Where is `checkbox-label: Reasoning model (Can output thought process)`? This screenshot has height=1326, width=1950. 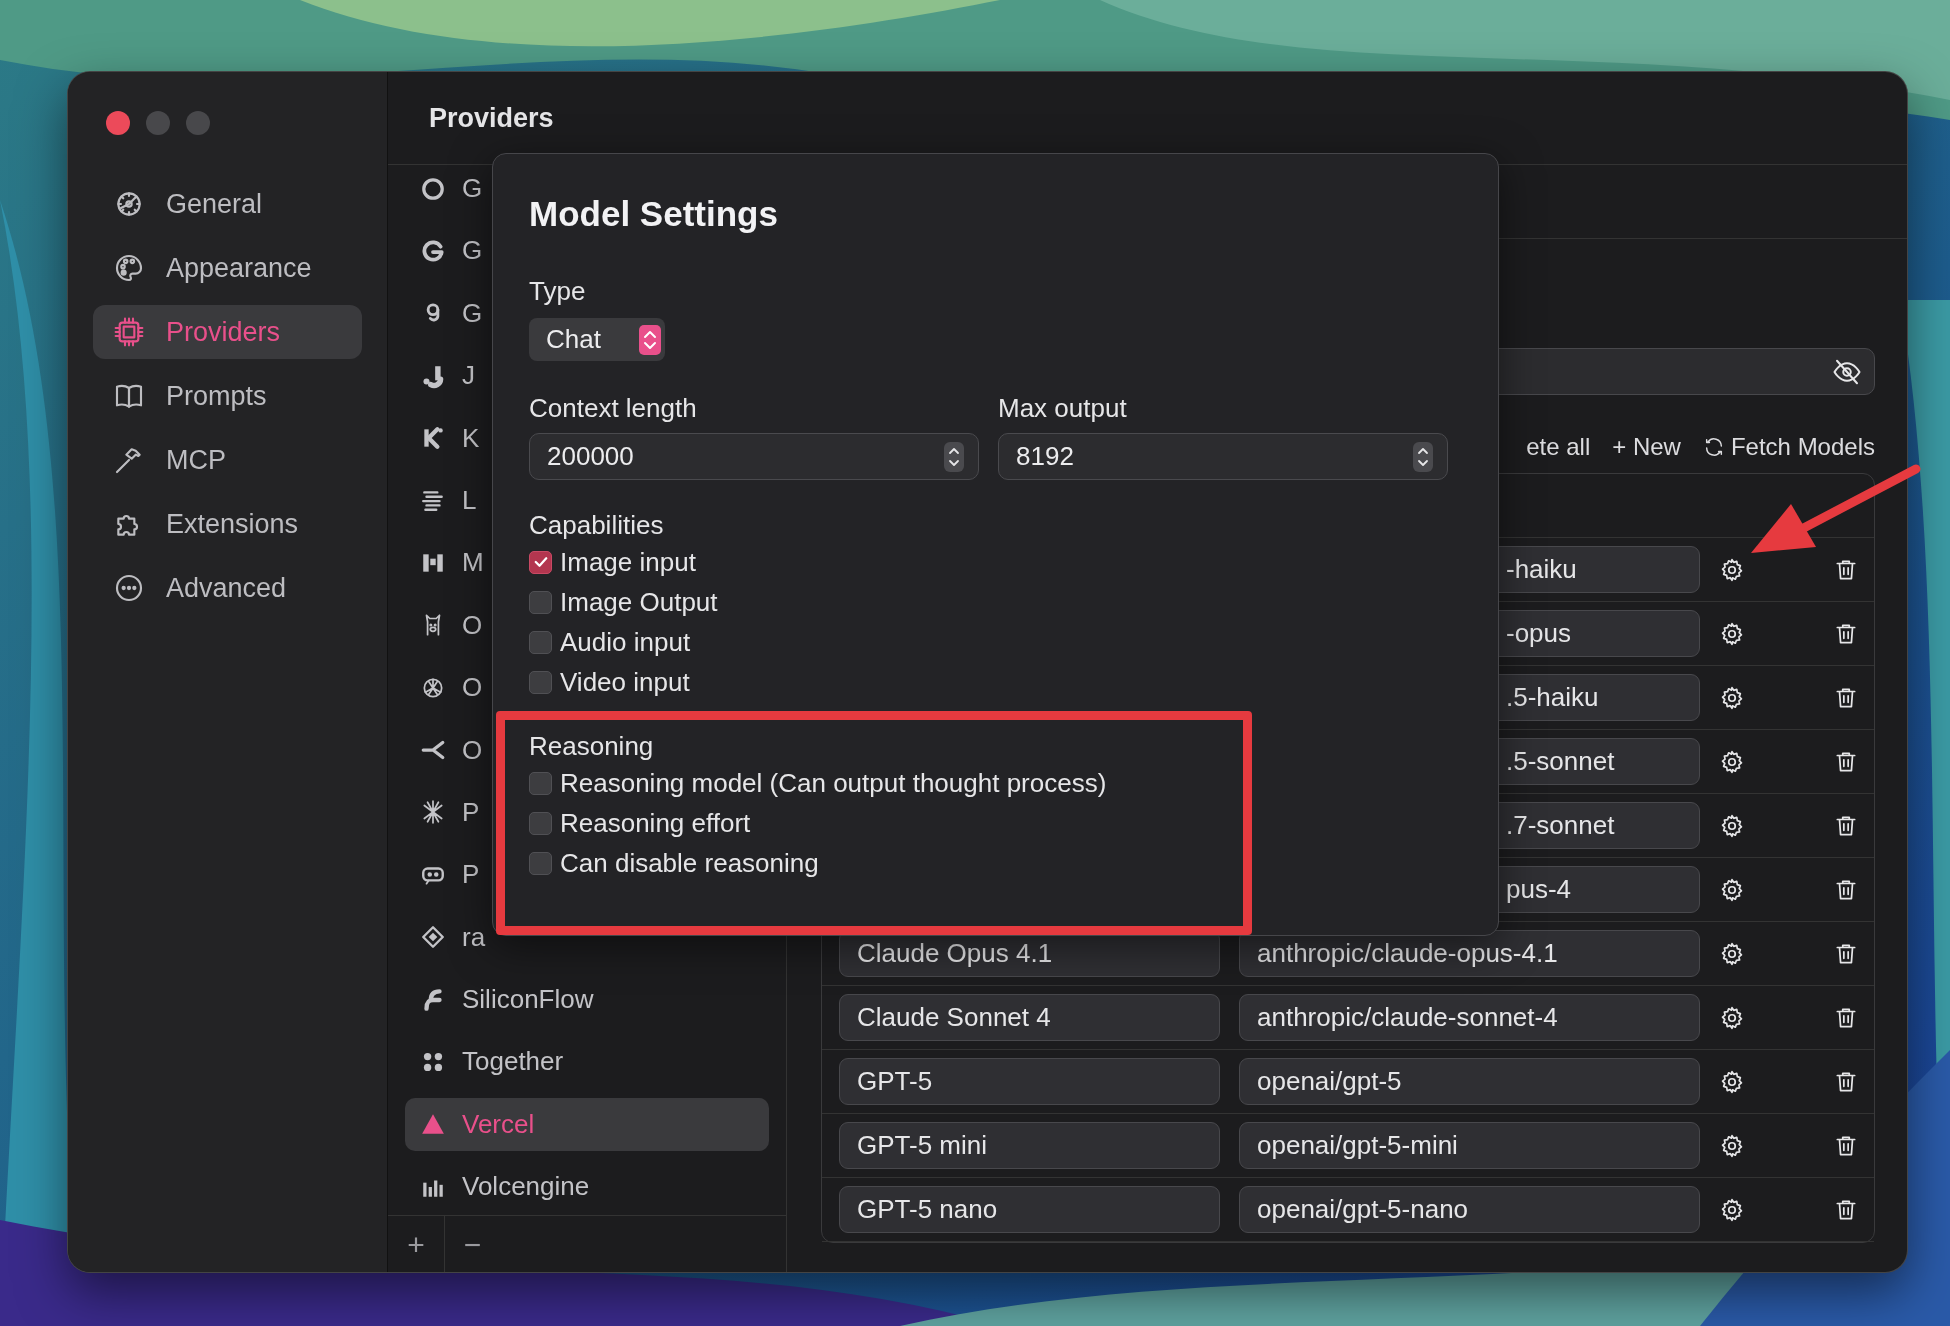 checkbox-label: Reasoning model (Can output thought process) is located at coordinates (833, 783).